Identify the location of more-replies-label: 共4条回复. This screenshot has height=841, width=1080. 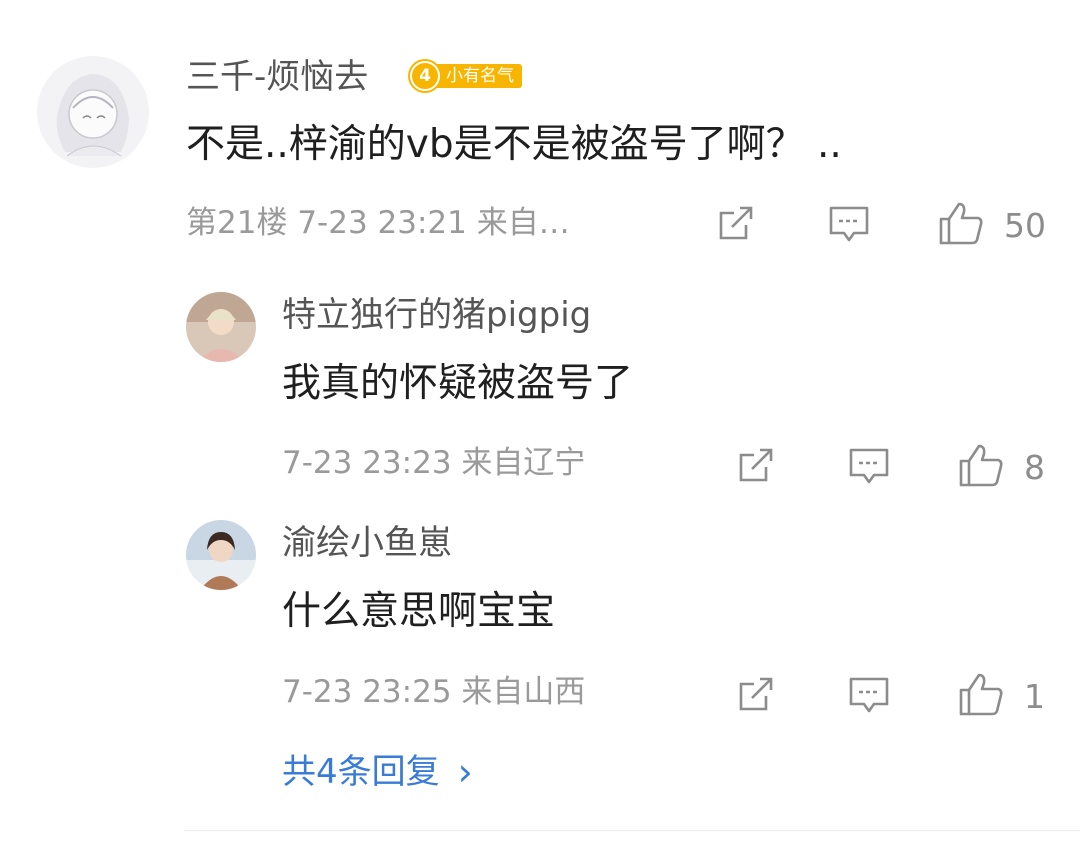
(361, 772).